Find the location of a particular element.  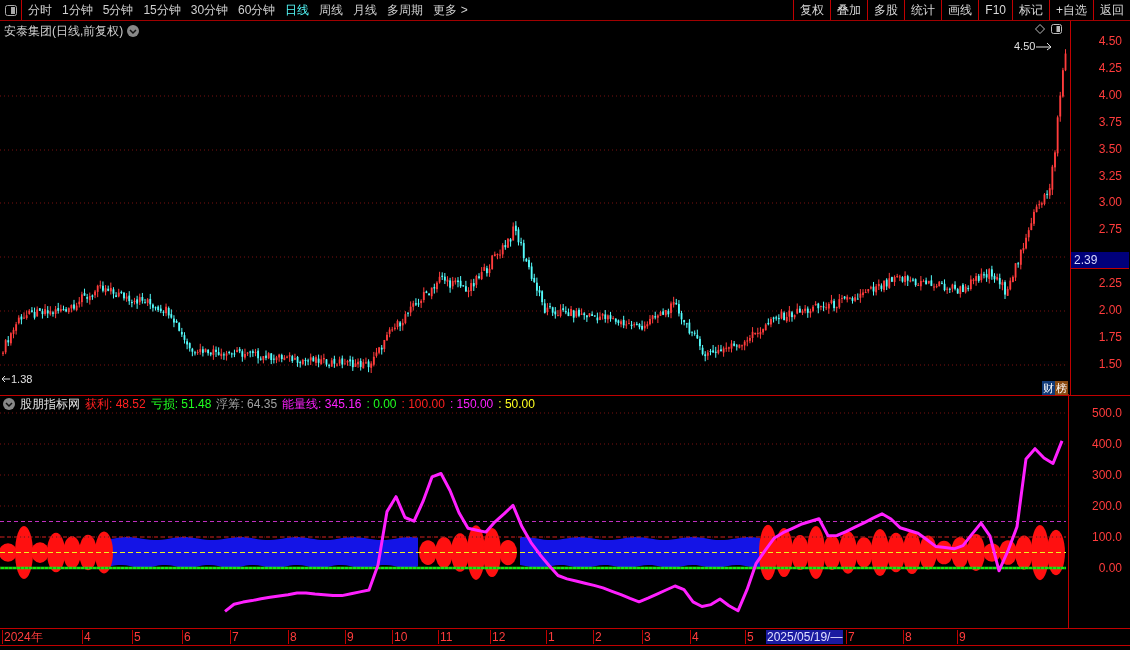

indicator-value: : 100.00 is located at coordinates (423, 404).